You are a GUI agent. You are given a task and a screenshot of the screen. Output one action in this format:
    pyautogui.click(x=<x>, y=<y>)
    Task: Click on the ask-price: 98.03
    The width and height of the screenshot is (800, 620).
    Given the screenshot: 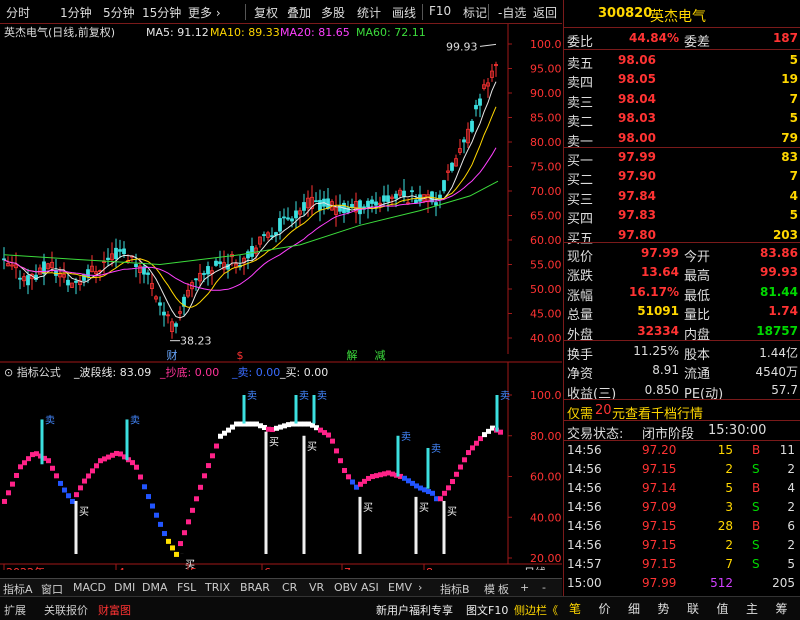 What is the action you would take?
    pyautogui.click(x=637, y=118)
    